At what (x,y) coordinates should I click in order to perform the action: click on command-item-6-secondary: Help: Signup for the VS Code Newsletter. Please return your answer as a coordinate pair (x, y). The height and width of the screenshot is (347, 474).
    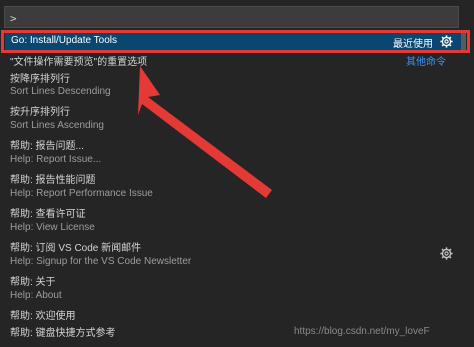
    Looking at the image, I should click on (101, 261).